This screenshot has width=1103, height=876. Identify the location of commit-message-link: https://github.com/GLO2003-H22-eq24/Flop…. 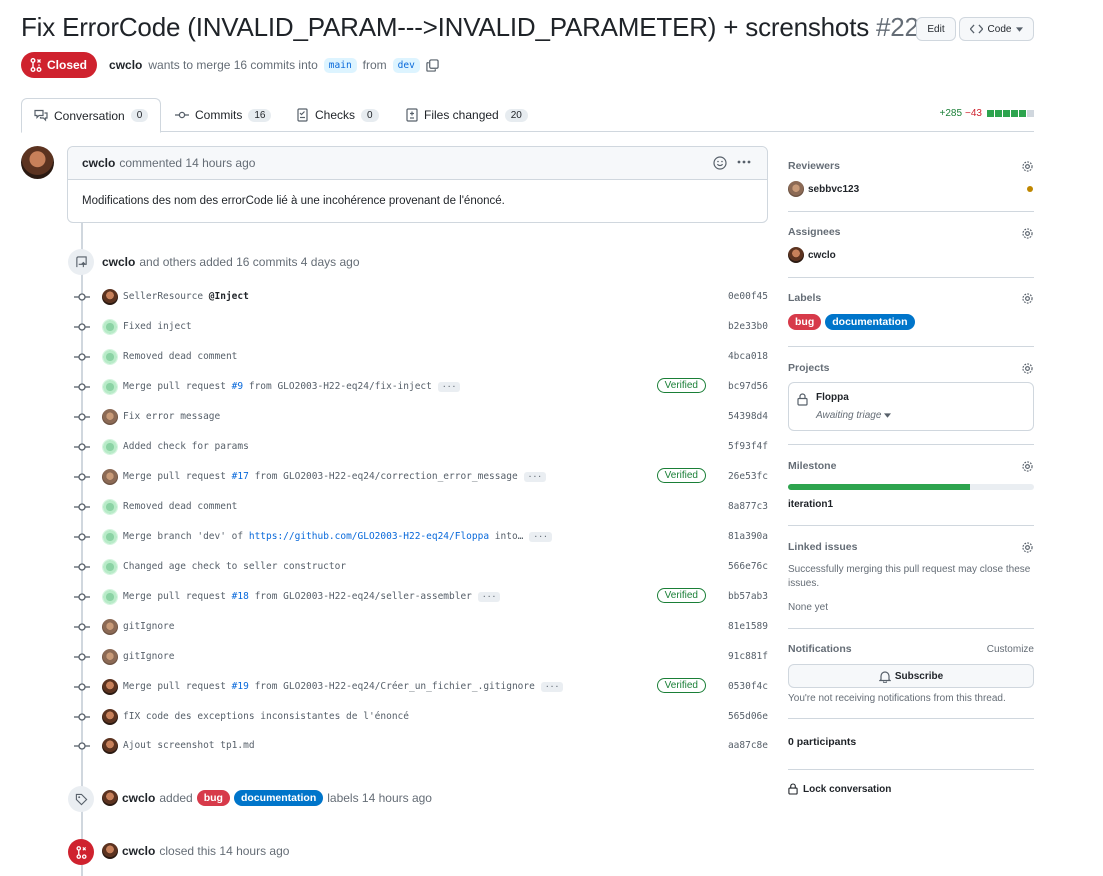
(369, 536).